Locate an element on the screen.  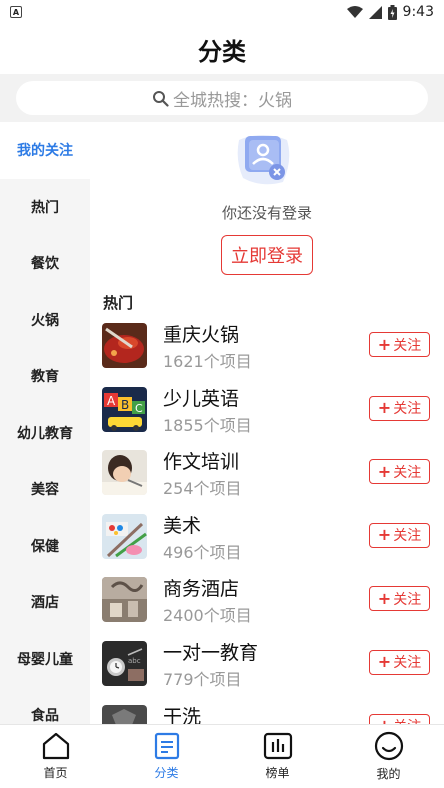
category-count: 1855个项目 is located at coordinates (207, 425).